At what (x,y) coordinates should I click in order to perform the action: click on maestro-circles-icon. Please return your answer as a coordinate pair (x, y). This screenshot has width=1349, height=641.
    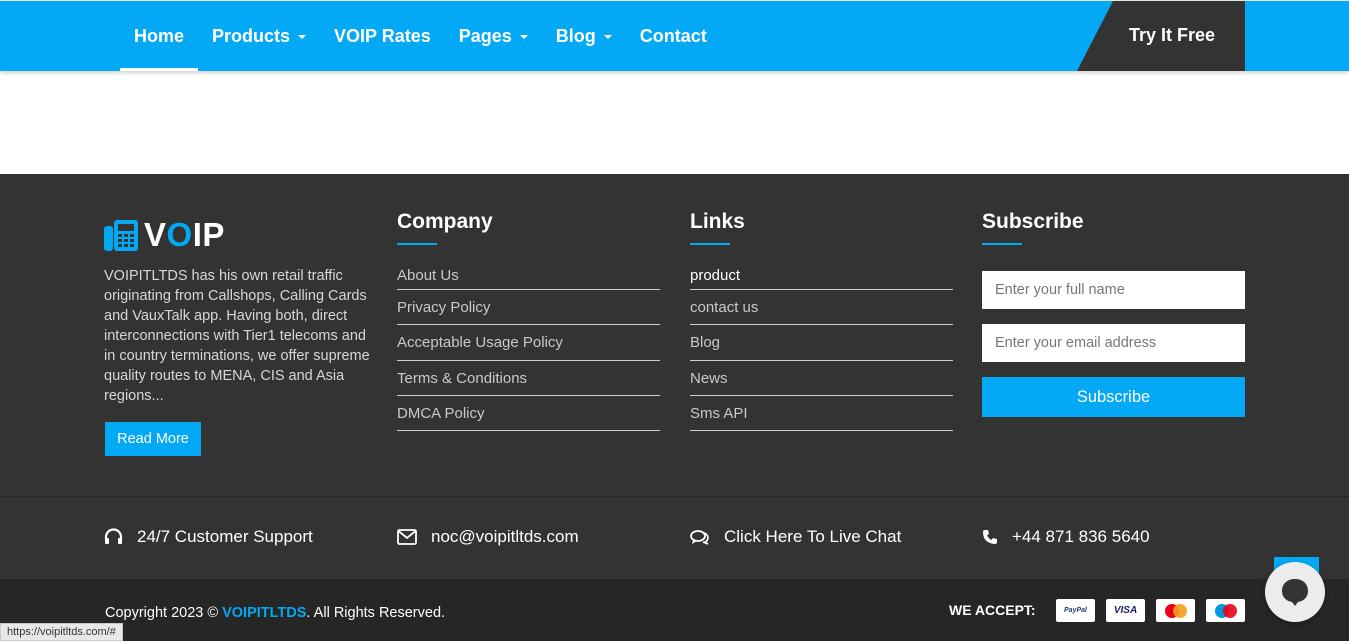
    Looking at the image, I should click on (1225, 610).